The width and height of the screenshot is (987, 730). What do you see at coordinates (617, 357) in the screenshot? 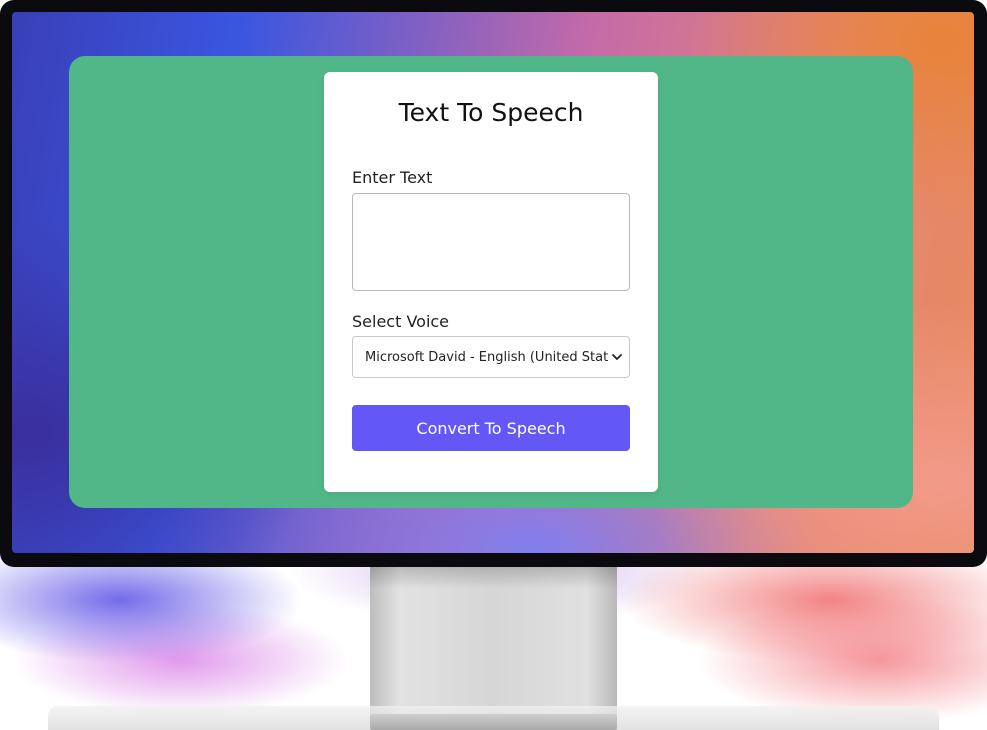
I see `chevron-down-icon` at bounding box center [617, 357].